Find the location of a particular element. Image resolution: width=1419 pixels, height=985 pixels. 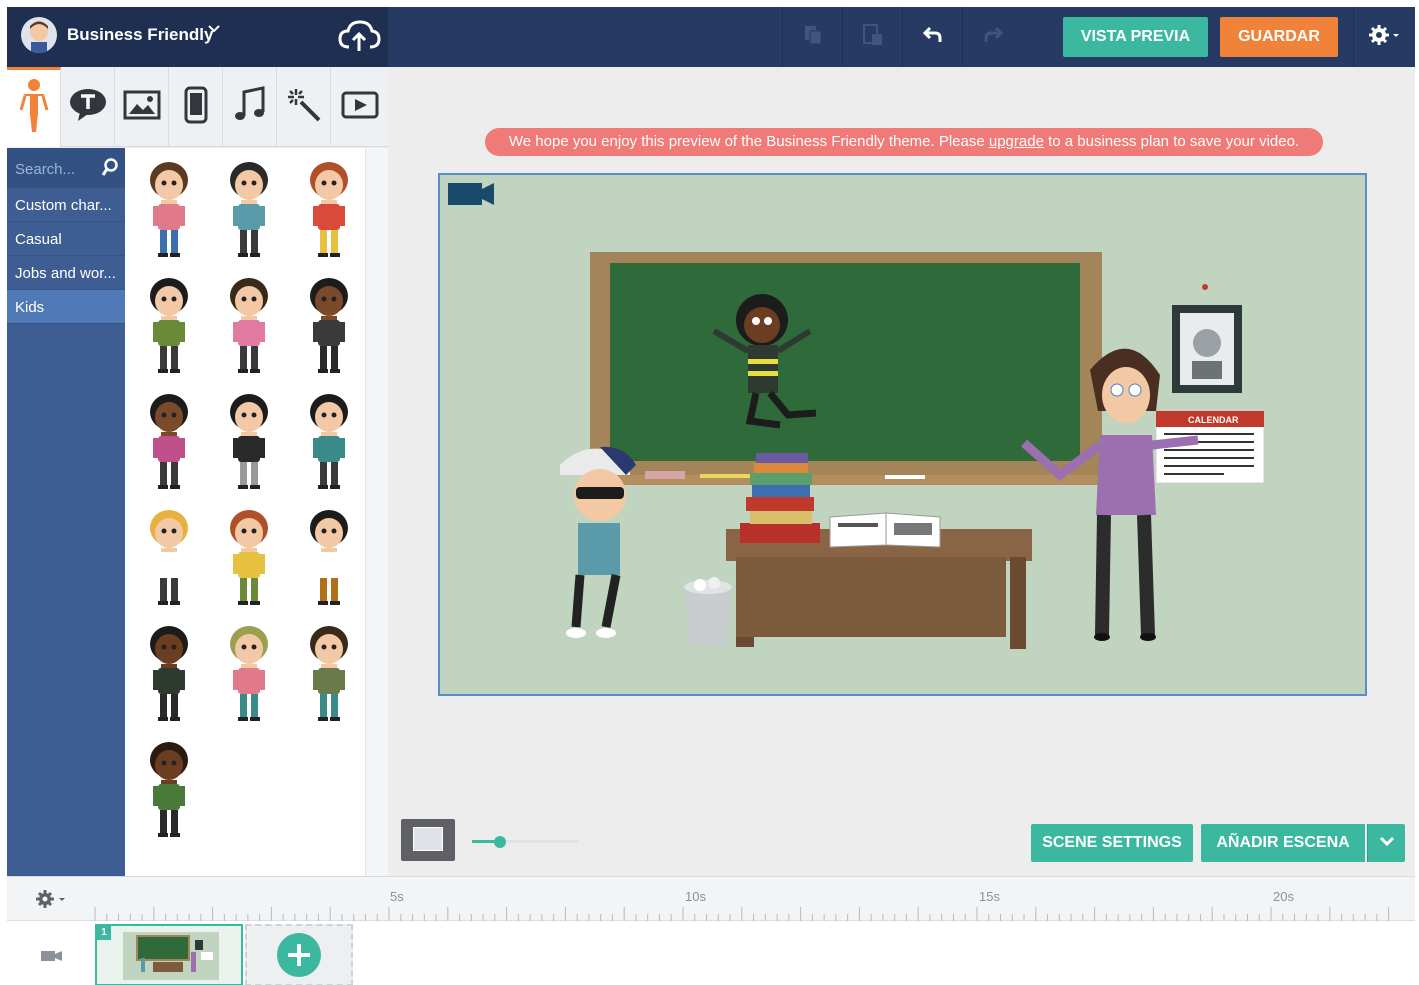

character-icon is located at coordinates (34, 108).